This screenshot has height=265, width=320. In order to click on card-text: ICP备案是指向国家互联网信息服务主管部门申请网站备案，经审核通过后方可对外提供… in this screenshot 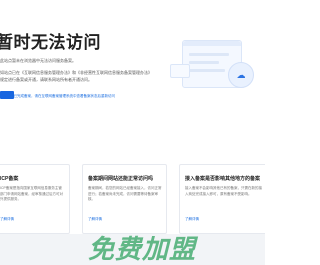, I will do `click(31, 193)`.